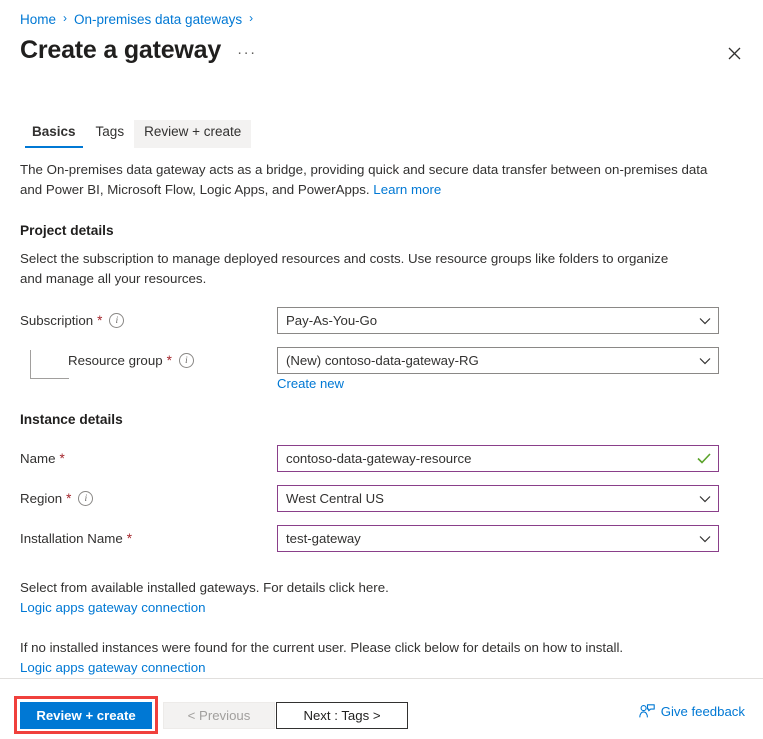 This screenshot has height=739, width=763. Describe the element at coordinates (121, 50) in the screenshot. I see `page-title: Create a gateway` at that location.